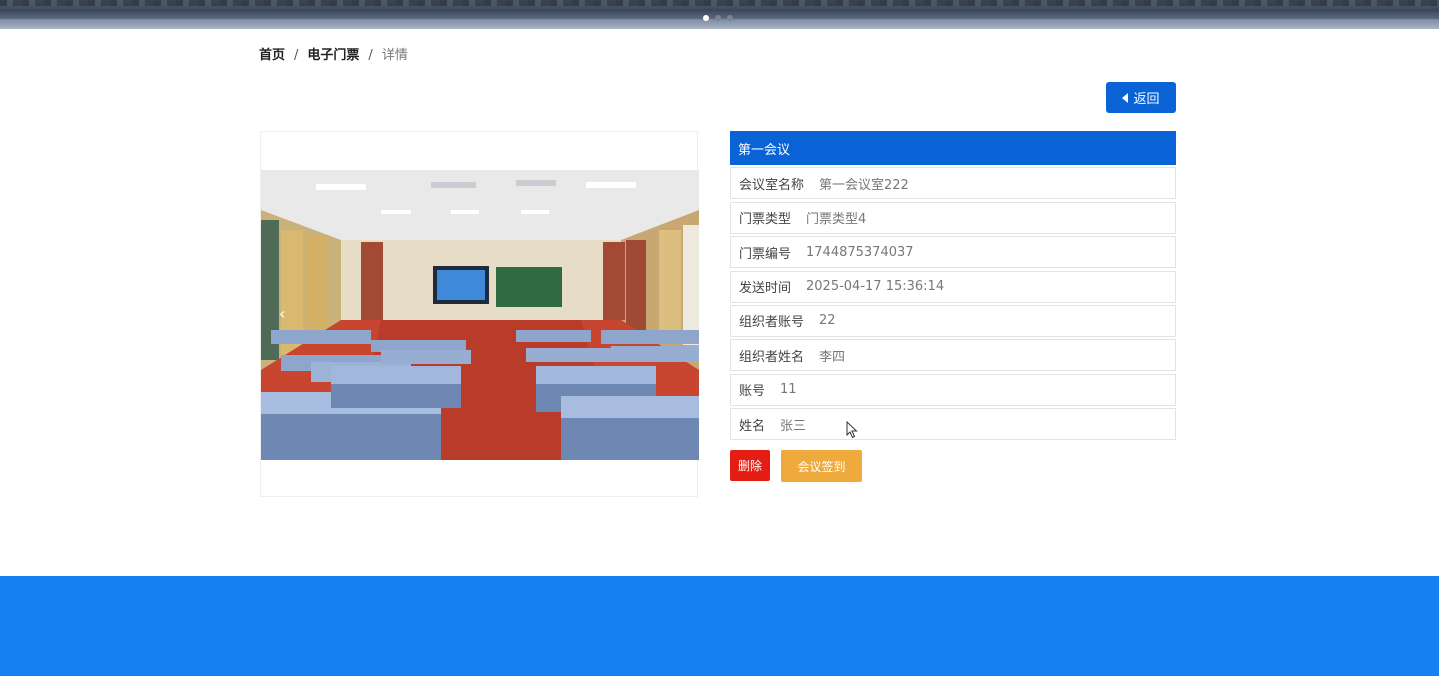 The image size is (1439, 676). What do you see at coordinates (772, 185) in the screenshot?
I see `detail-label: 会议室名称` at bounding box center [772, 185].